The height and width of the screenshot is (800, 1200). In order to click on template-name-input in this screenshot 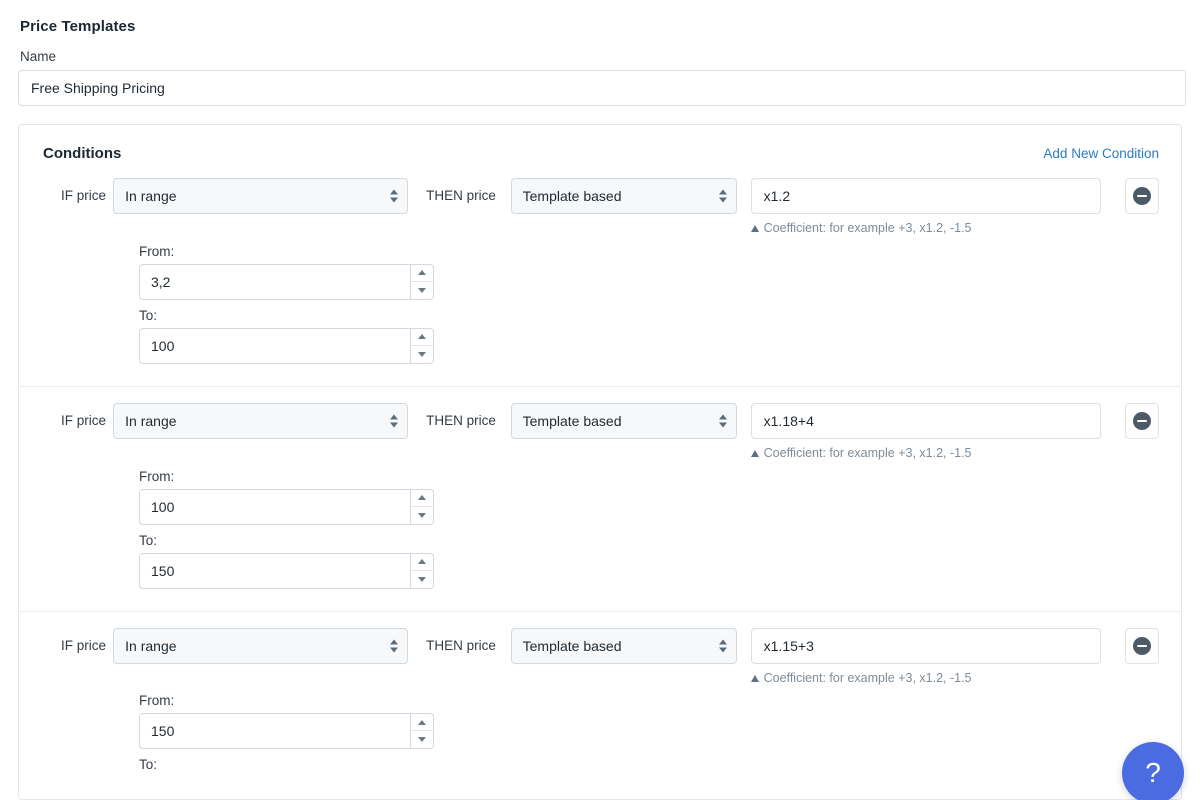, I will do `click(602, 88)`.